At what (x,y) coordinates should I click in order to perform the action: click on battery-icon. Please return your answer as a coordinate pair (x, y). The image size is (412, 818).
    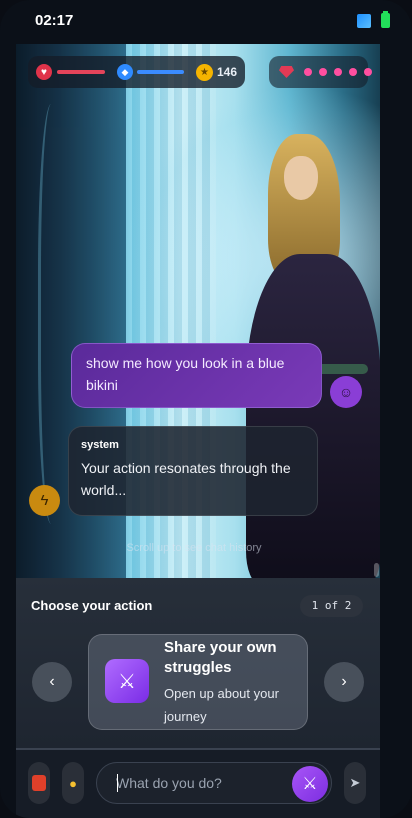
    Looking at the image, I should click on (385, 19).